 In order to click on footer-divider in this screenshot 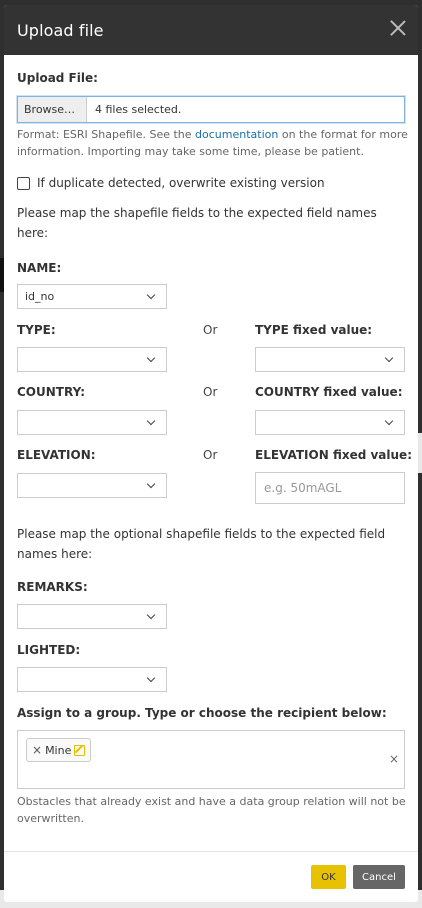, I will do `click(211, 851)`.